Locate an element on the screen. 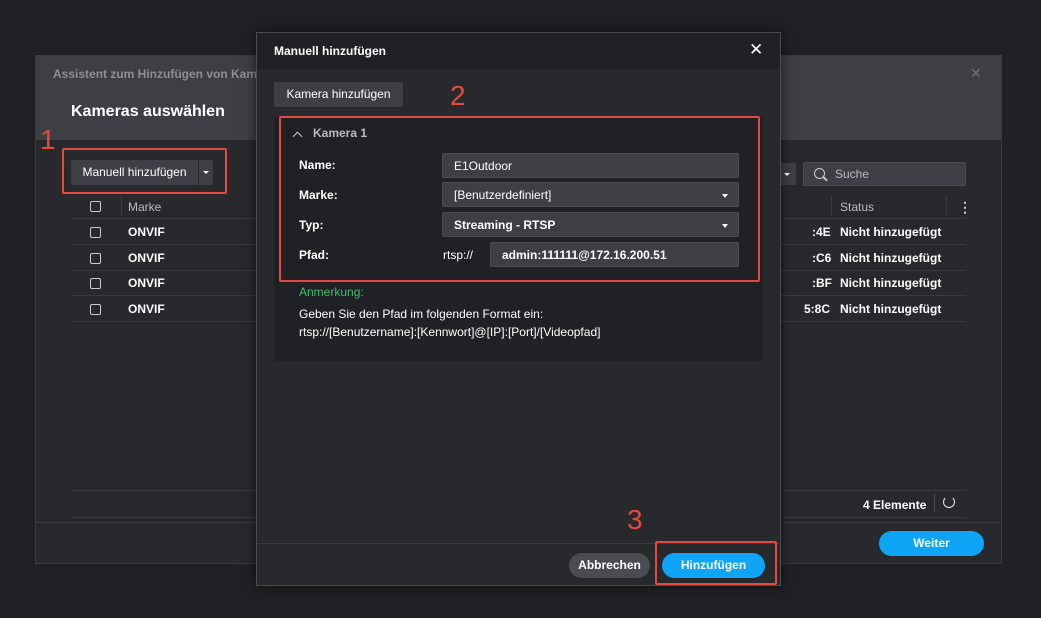  footer-divider is located at coordinates (934, 503).